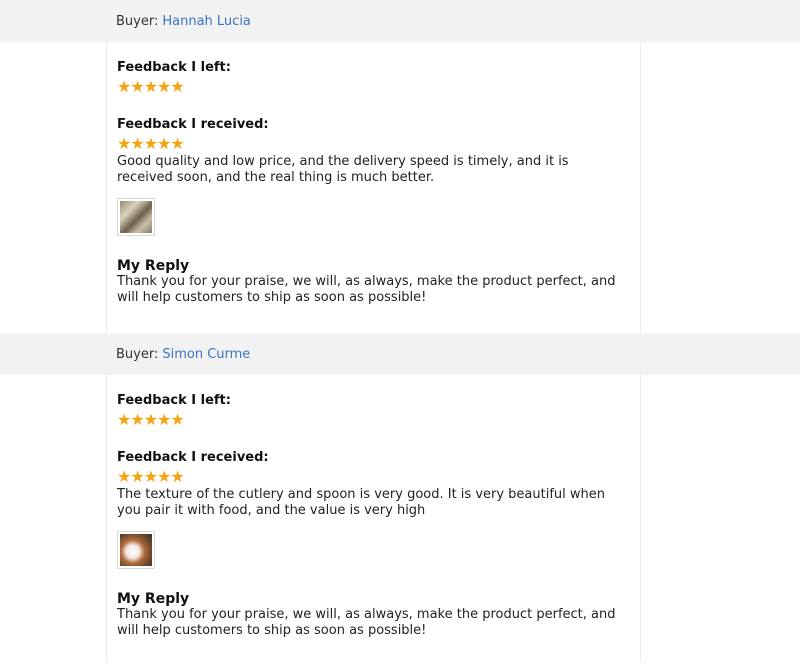 This screenshot has height=668, width=800. What do you see at coordinates (400, 354) in the screenshot?
I see `buyer-header: Buyer: Simon Curme` at bounding box center [400, 354].